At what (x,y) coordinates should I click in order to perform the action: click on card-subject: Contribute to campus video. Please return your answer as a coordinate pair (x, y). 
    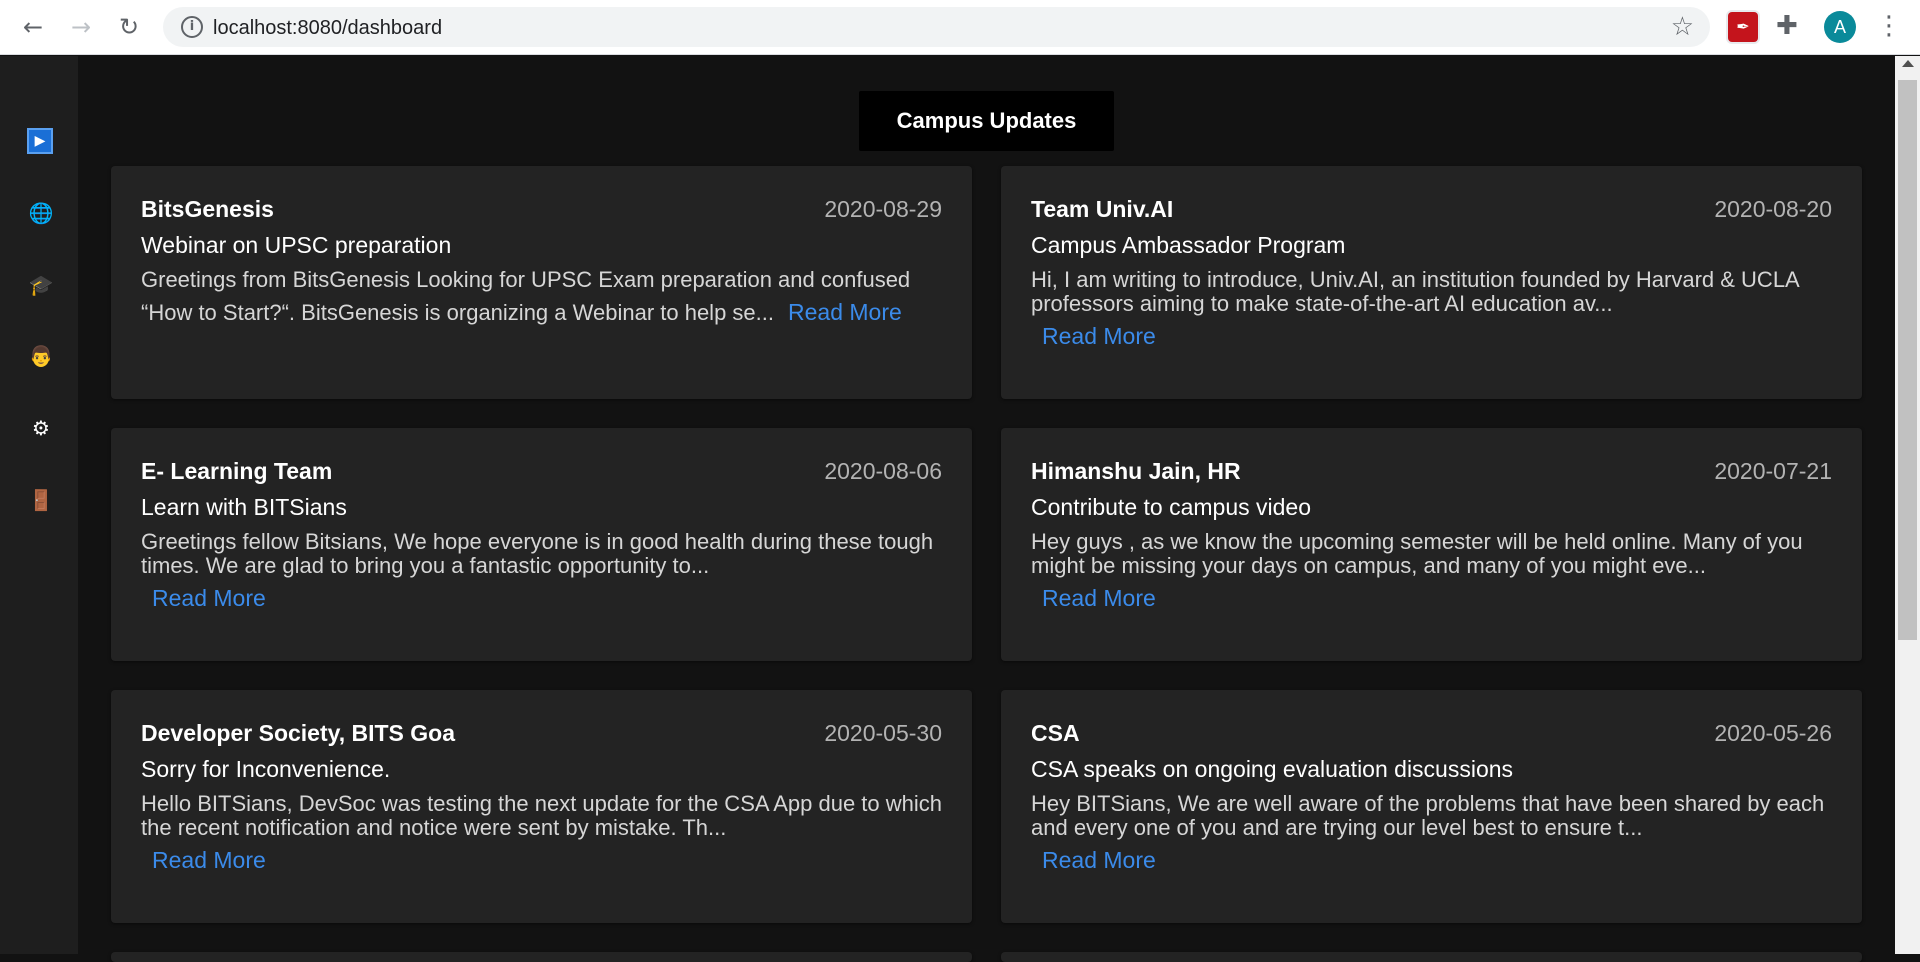
    Looking at the image, I should click on (1171, 507).